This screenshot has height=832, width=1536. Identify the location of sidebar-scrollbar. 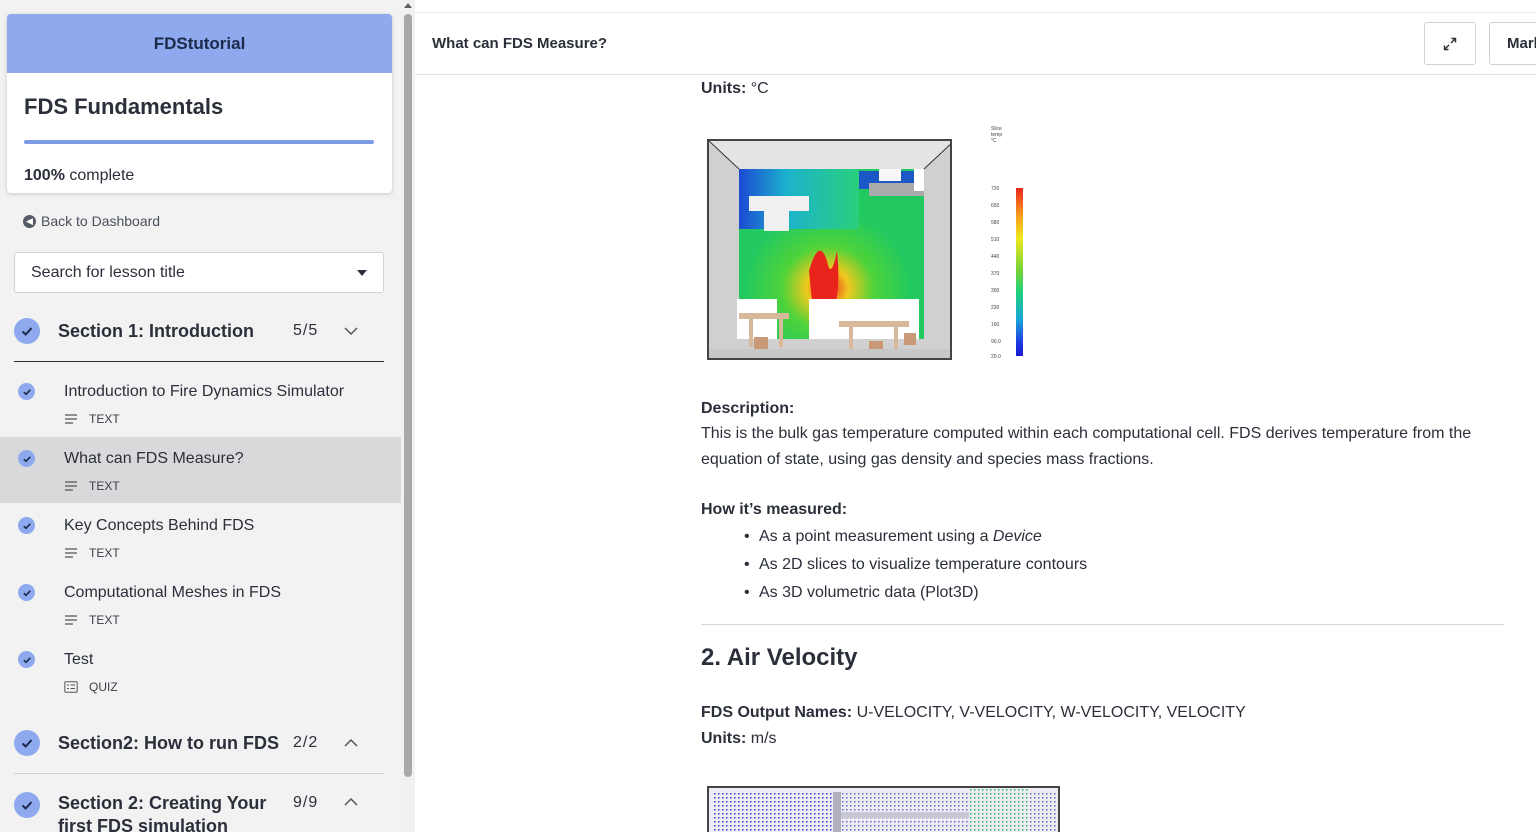
(408, 416).